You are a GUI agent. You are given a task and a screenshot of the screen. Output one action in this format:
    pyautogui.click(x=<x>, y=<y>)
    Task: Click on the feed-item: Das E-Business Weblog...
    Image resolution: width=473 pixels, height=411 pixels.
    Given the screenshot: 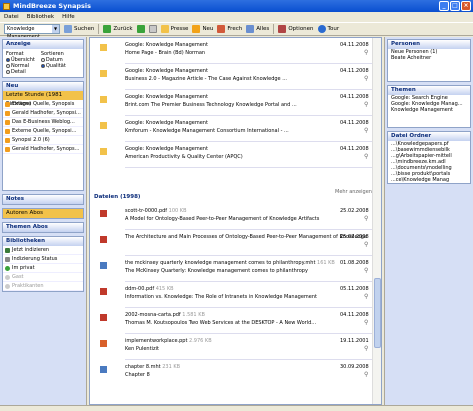 What is the action you would take?
    pyautogui.click(x=43, y=122)
    